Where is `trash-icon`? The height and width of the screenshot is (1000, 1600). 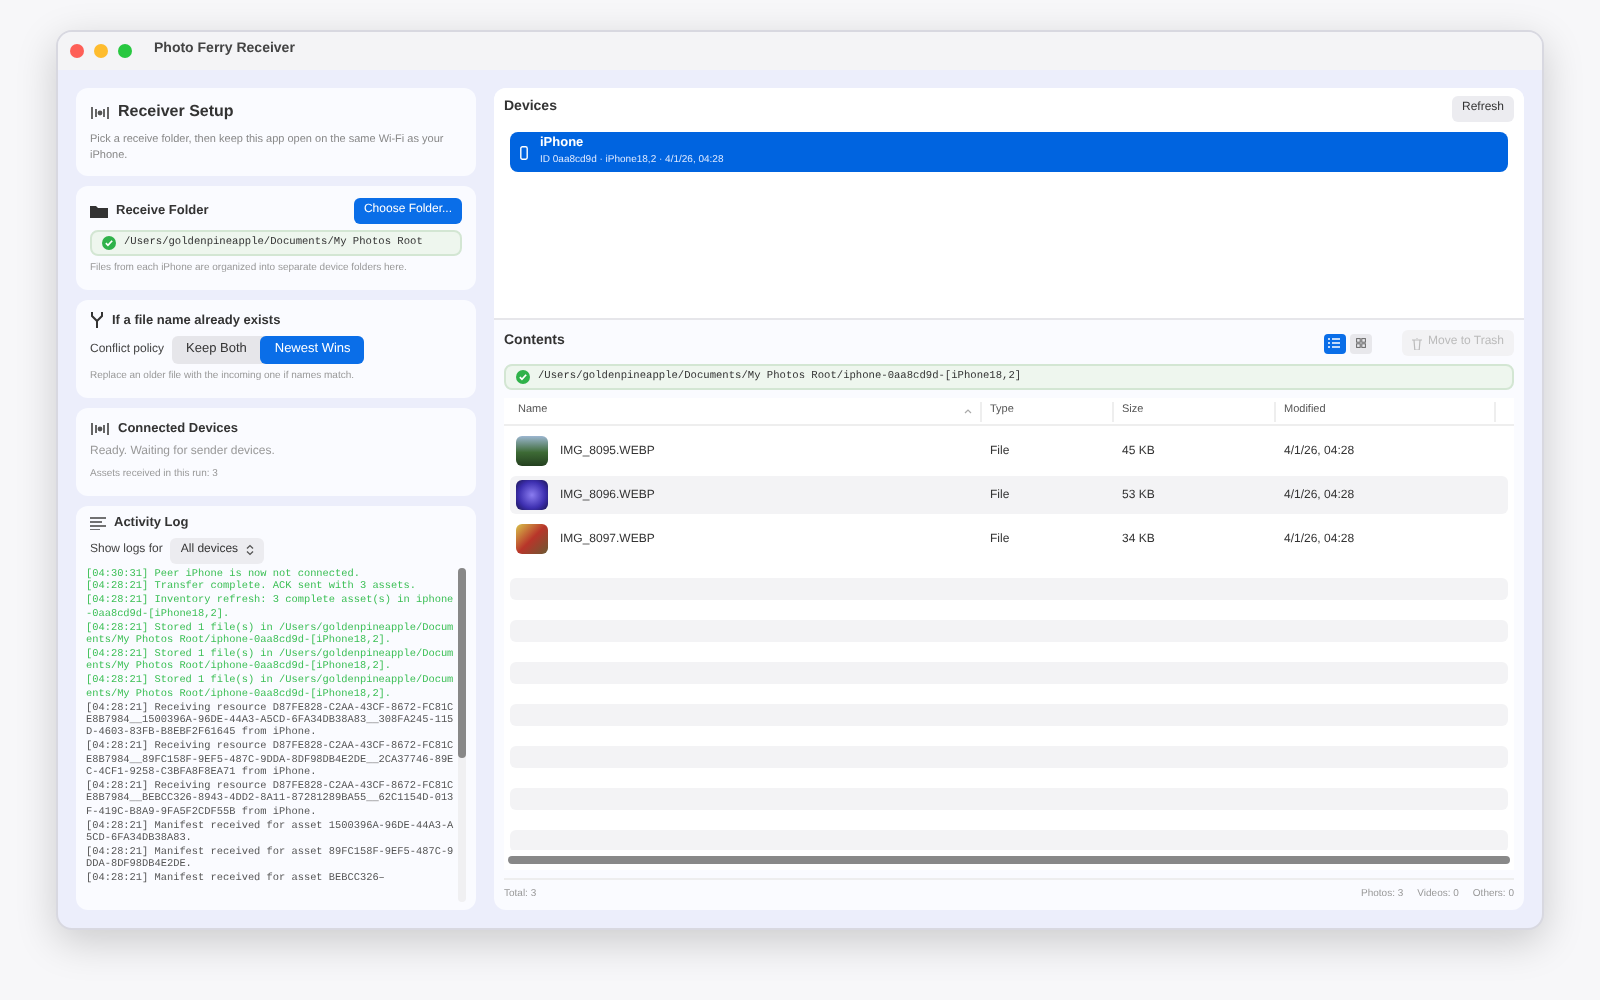
trash-icon is located at coordinates (1416, 343).